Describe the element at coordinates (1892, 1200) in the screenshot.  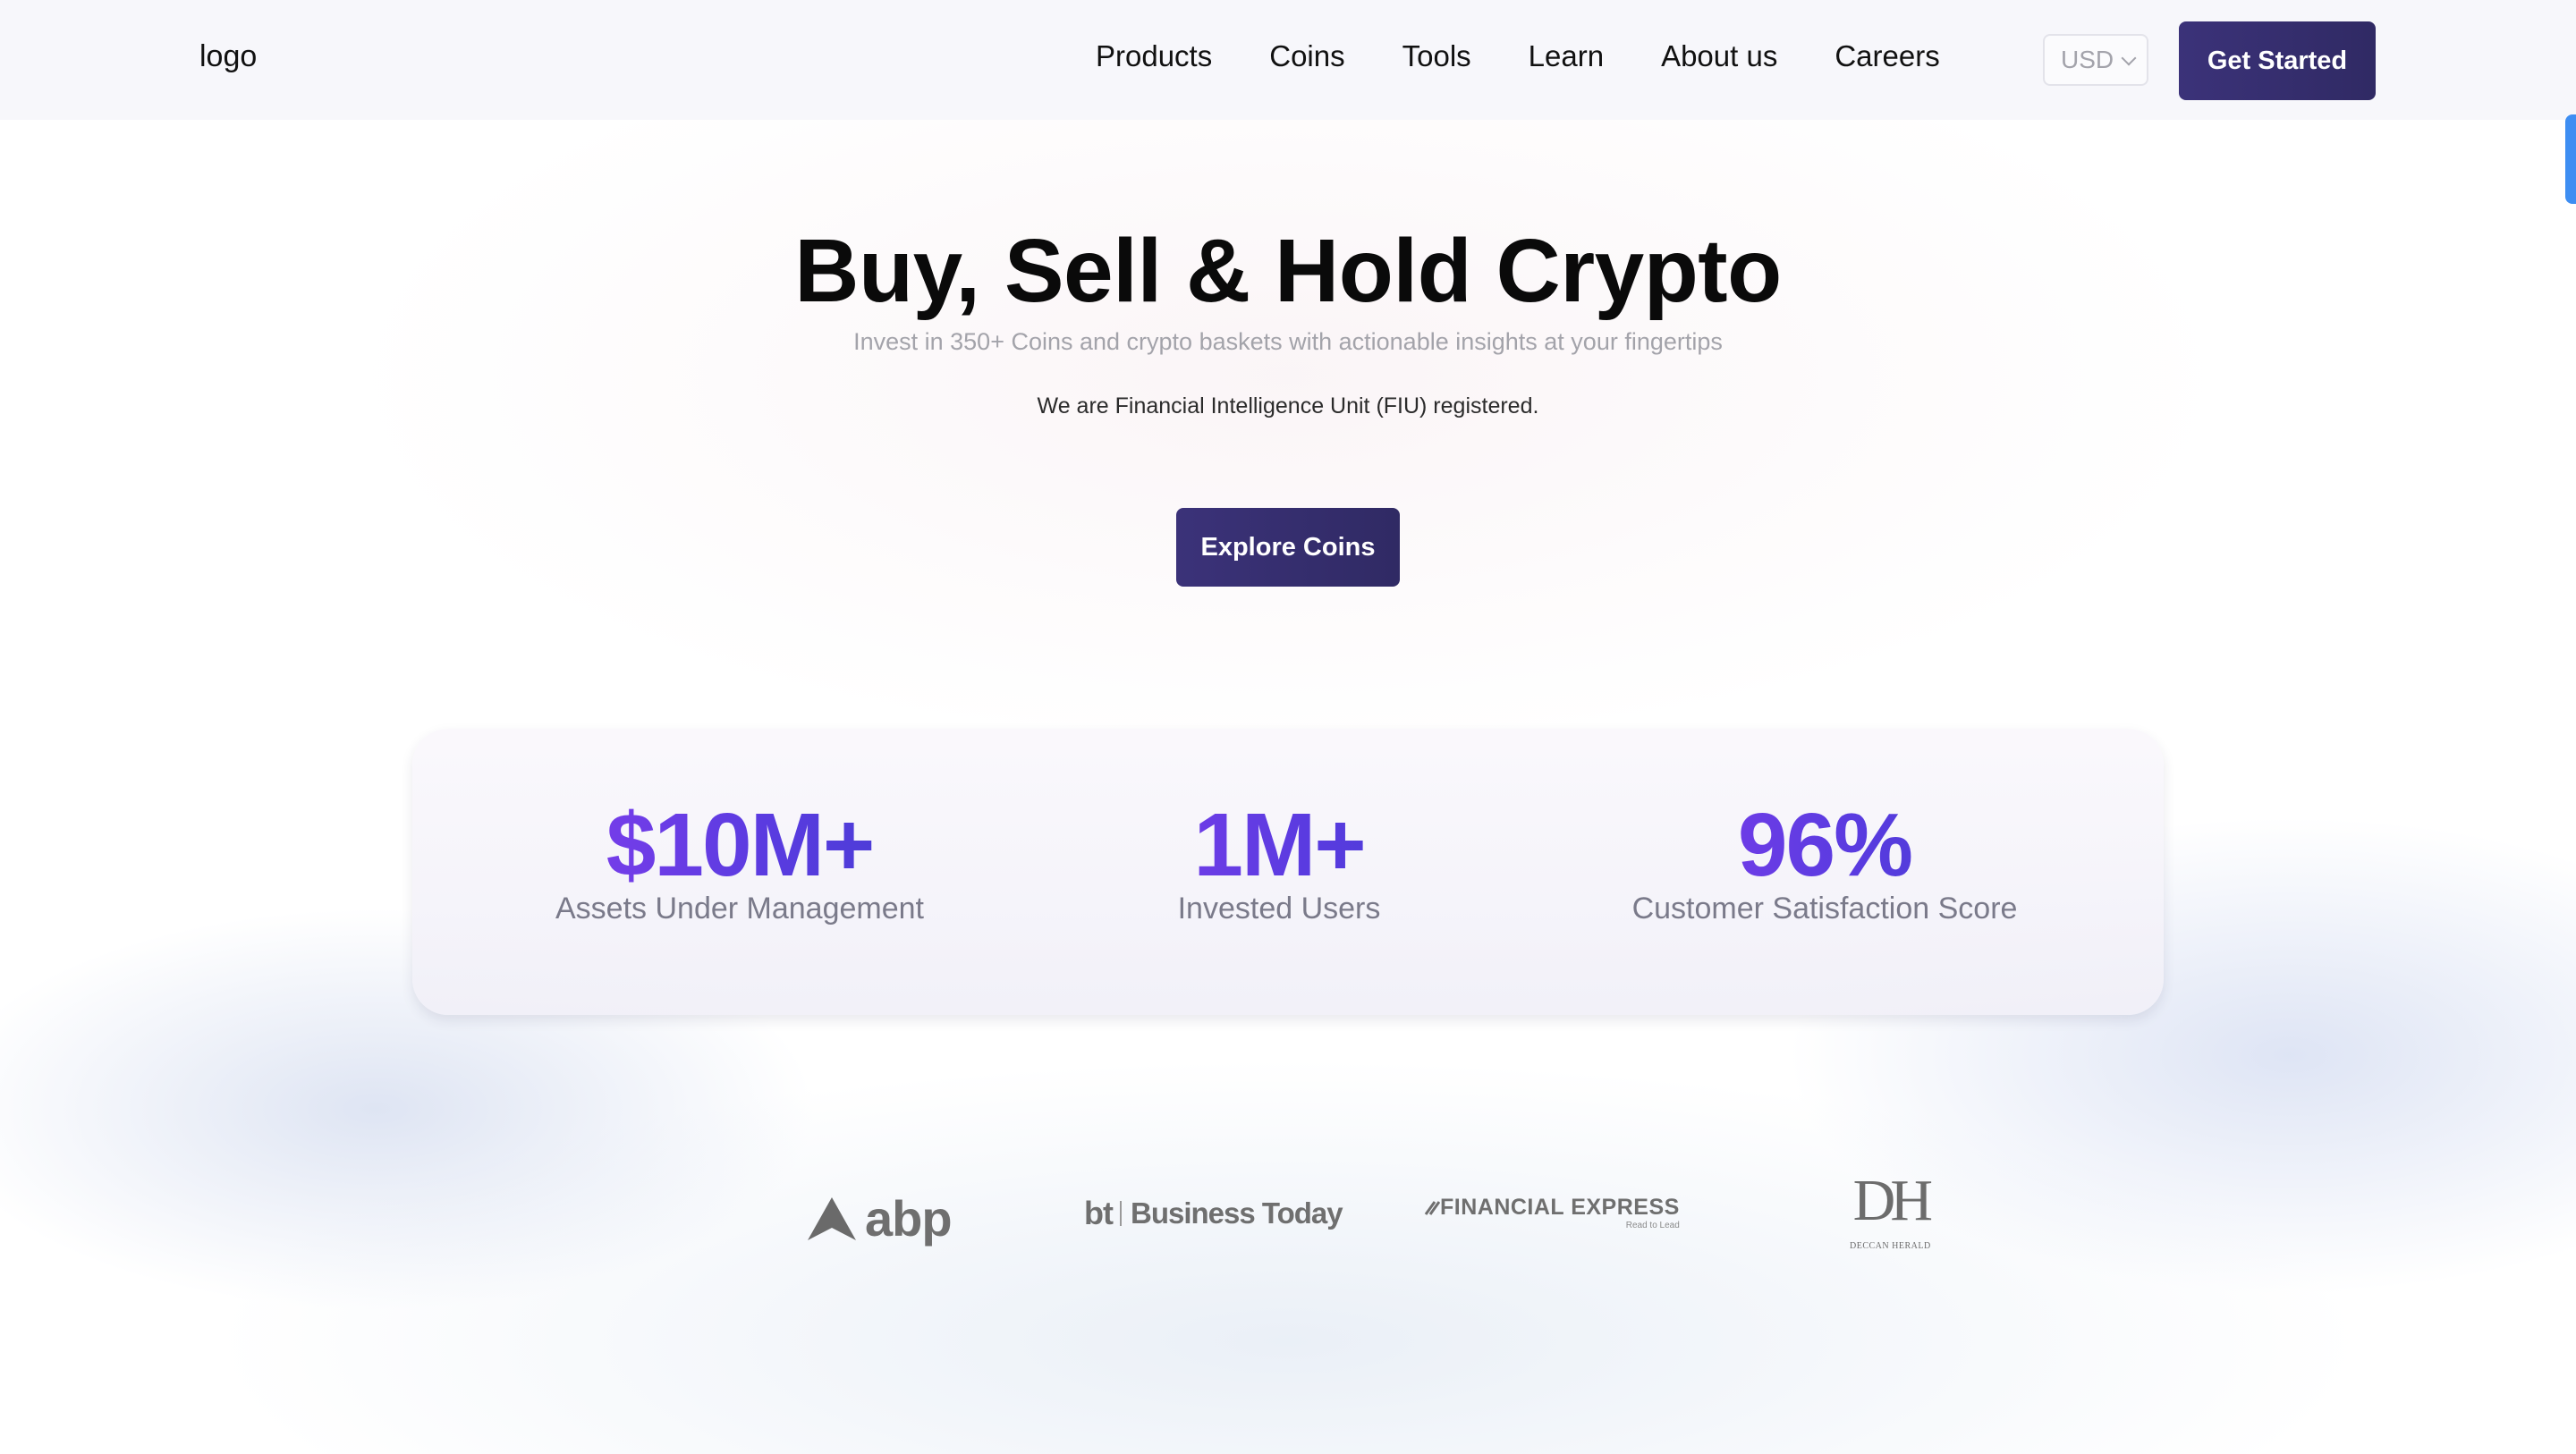
I see `dh-monogram: DH` at that location.